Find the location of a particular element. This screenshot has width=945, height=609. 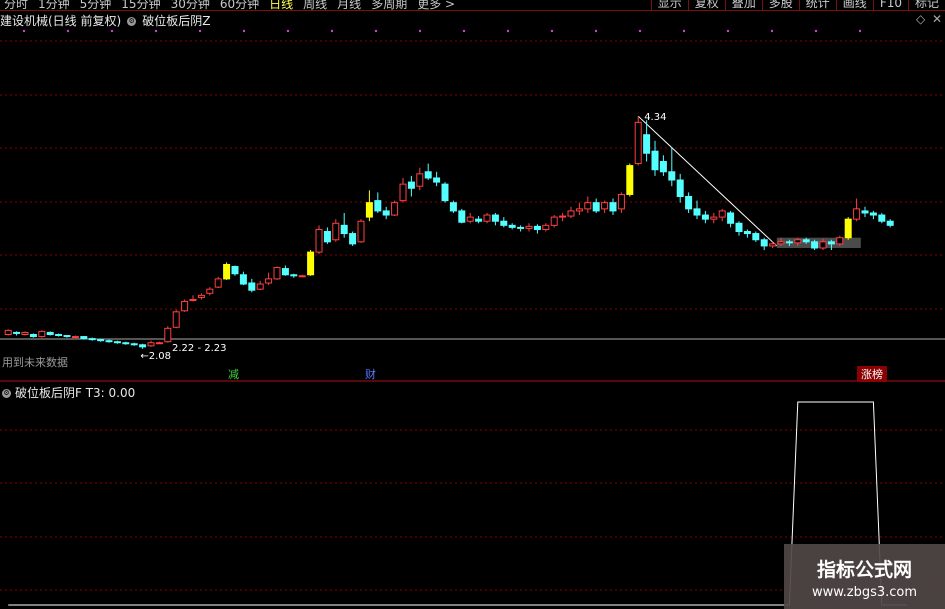

stock-title: 建设机械(日线 前复权) is located at coordinates (60, 21).